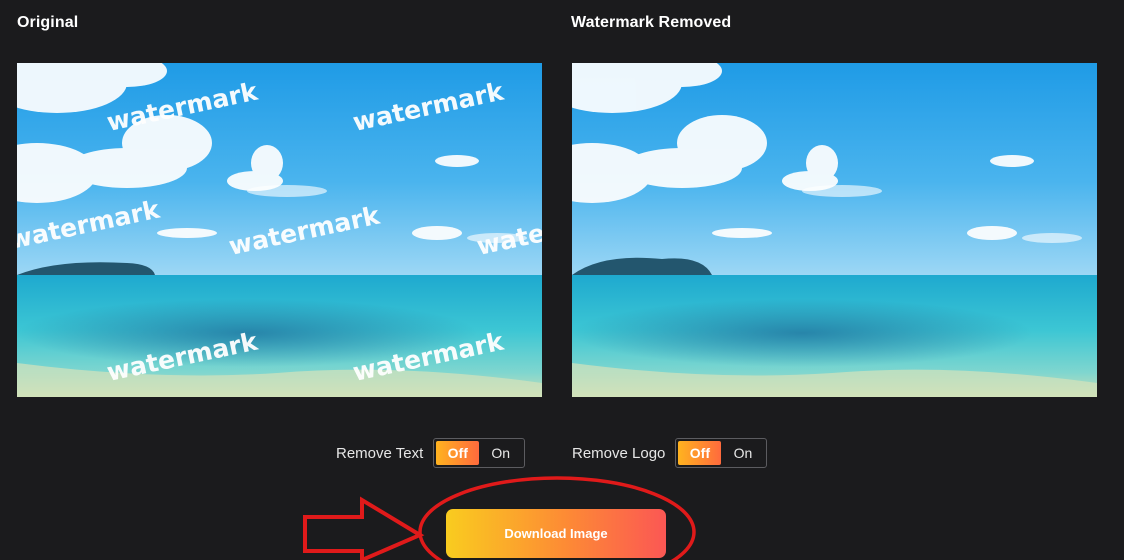 The height and width of the screenshot is (560, 1124). What do you see at coordinates (670, 453) in the screenshot?
I see `remove-logo-control: Remove Logo Off On` at bounding box center [670, 453].